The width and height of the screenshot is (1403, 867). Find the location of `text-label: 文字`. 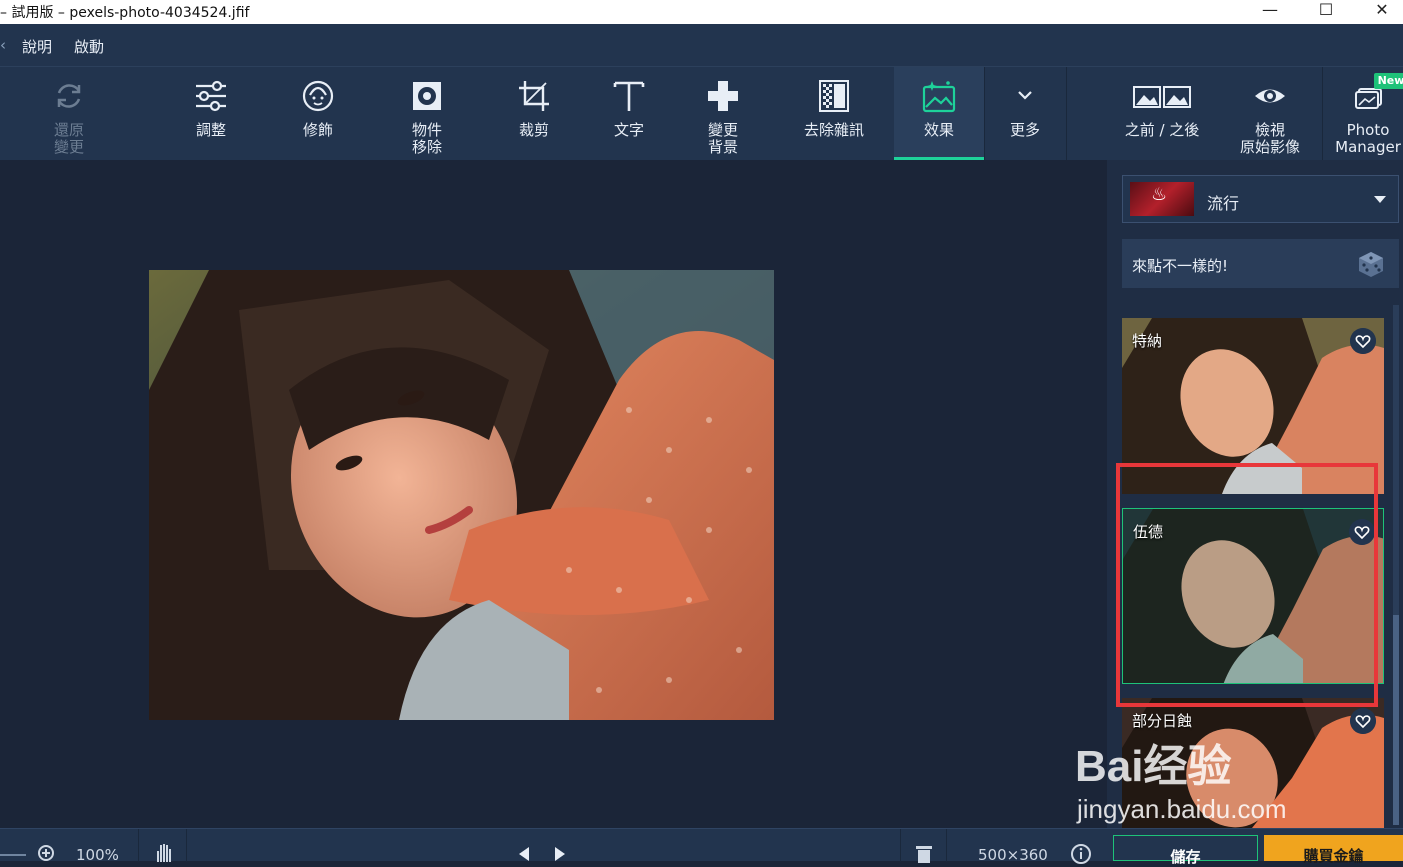

text-label: 文字 is located at coordinates (628, 130).